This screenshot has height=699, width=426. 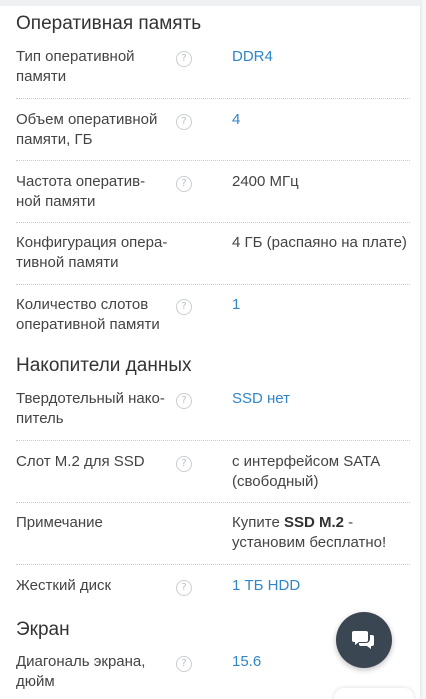 What do you see at coordinates (75, 56) in the screenshot?
I see `label-line: Тип оперативной` at bounding box center [75, 56].